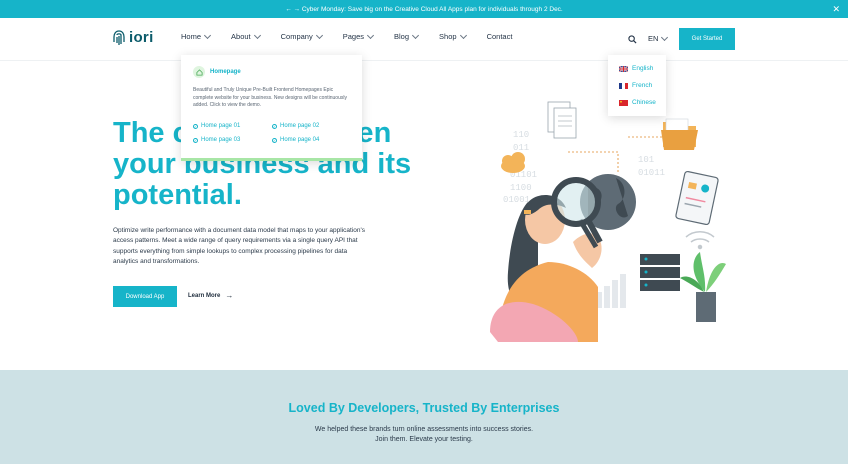 This screenshot has width=848, height=464. Describe the element at coordinates (697, 198) in the screenshot. I see `tablet-icon` at that location.